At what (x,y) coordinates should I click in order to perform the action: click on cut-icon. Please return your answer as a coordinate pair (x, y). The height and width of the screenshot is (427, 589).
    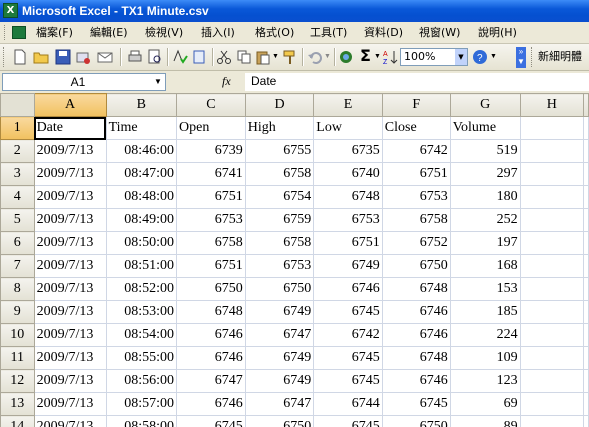
    Looking at the image, I should click on (224, 57).